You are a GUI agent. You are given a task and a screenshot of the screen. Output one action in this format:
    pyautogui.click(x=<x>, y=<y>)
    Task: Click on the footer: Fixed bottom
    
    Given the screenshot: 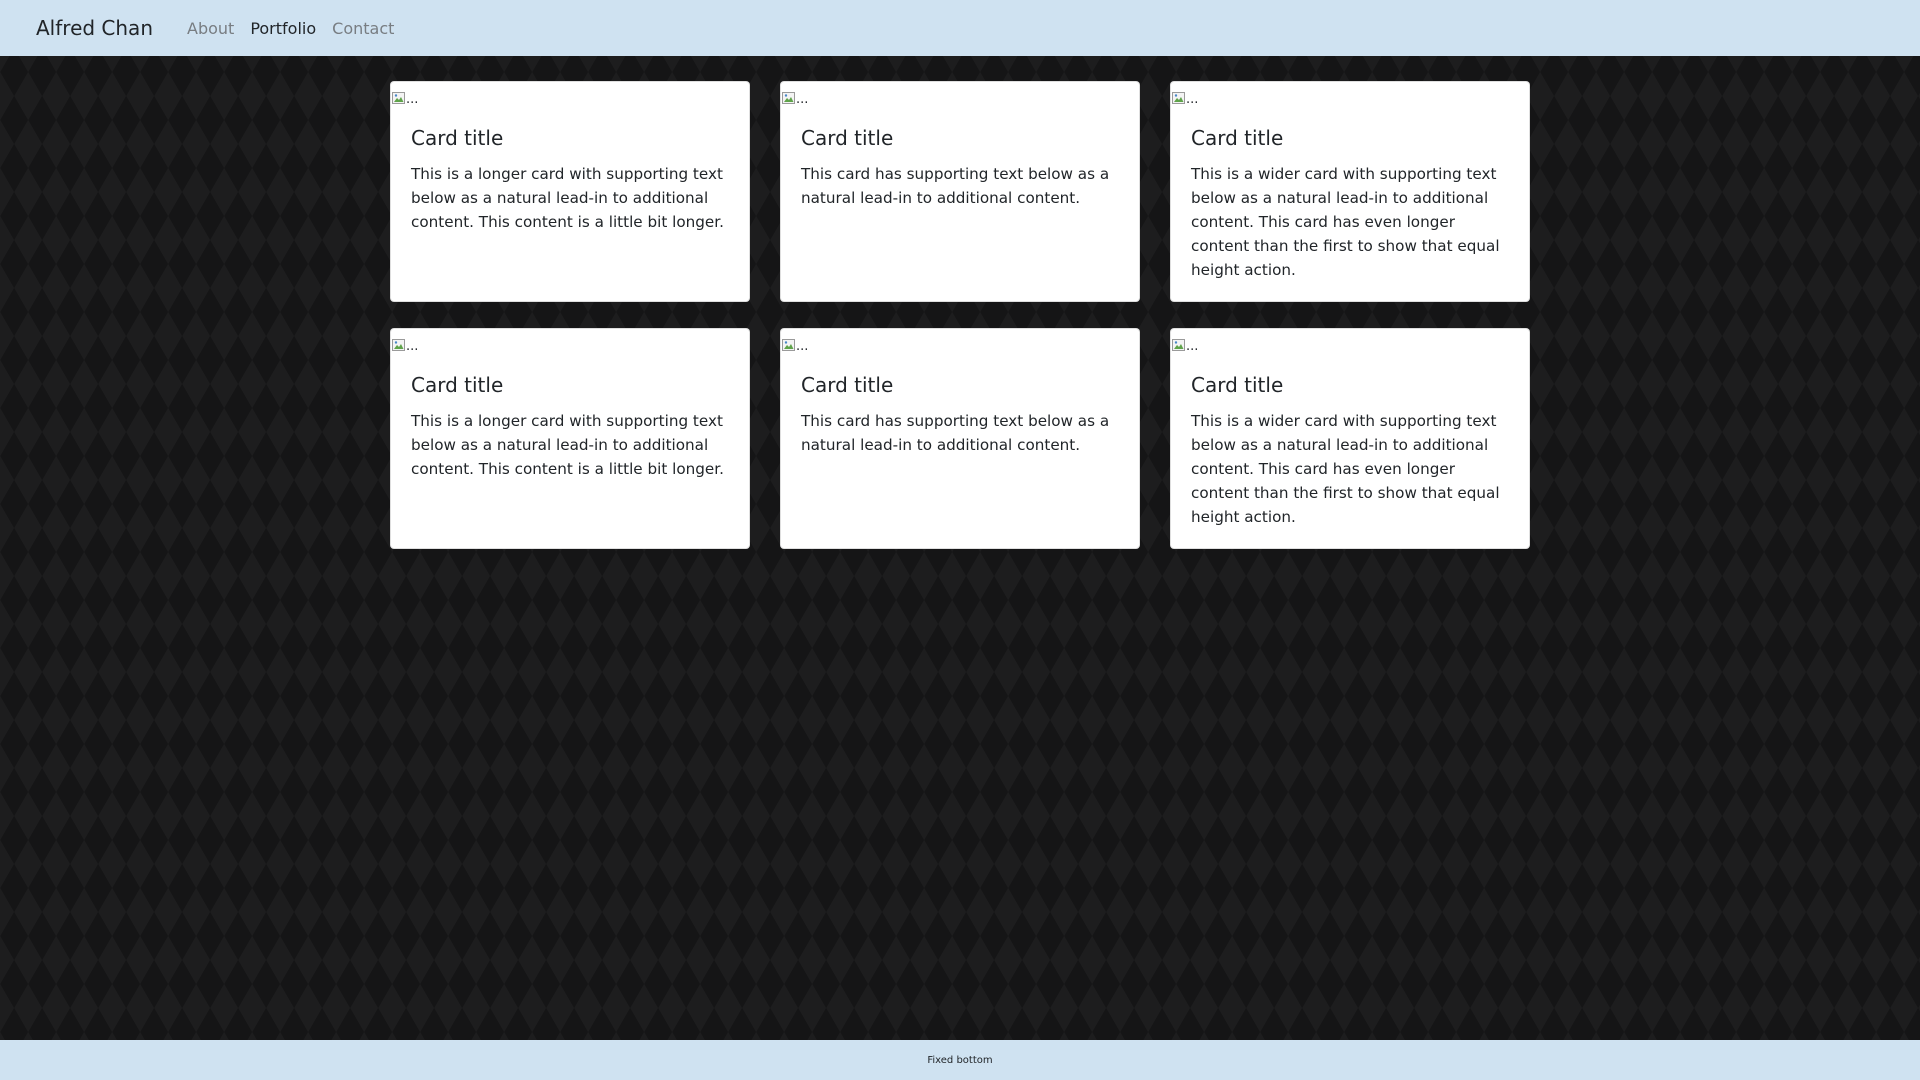 What is the action you would take?
    pyautogui.click(x=960, y=1060)
    